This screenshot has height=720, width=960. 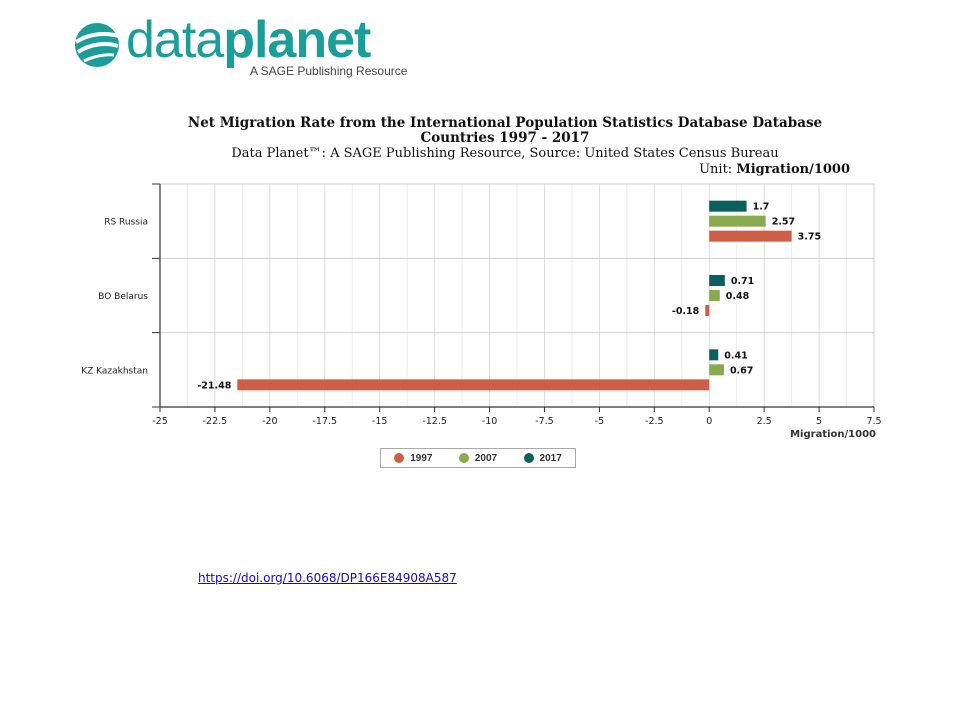 I want to click on category-label: BO Belarus, so click(x=123, y=297).